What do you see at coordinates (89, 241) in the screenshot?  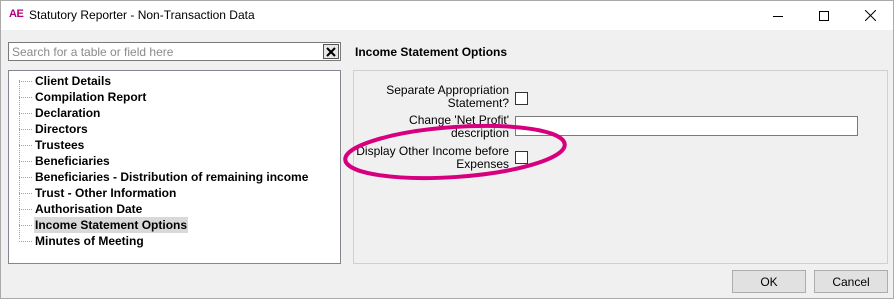 I see `tree-item-label: Minutes of Meeting` at bounding box center [89, 241].